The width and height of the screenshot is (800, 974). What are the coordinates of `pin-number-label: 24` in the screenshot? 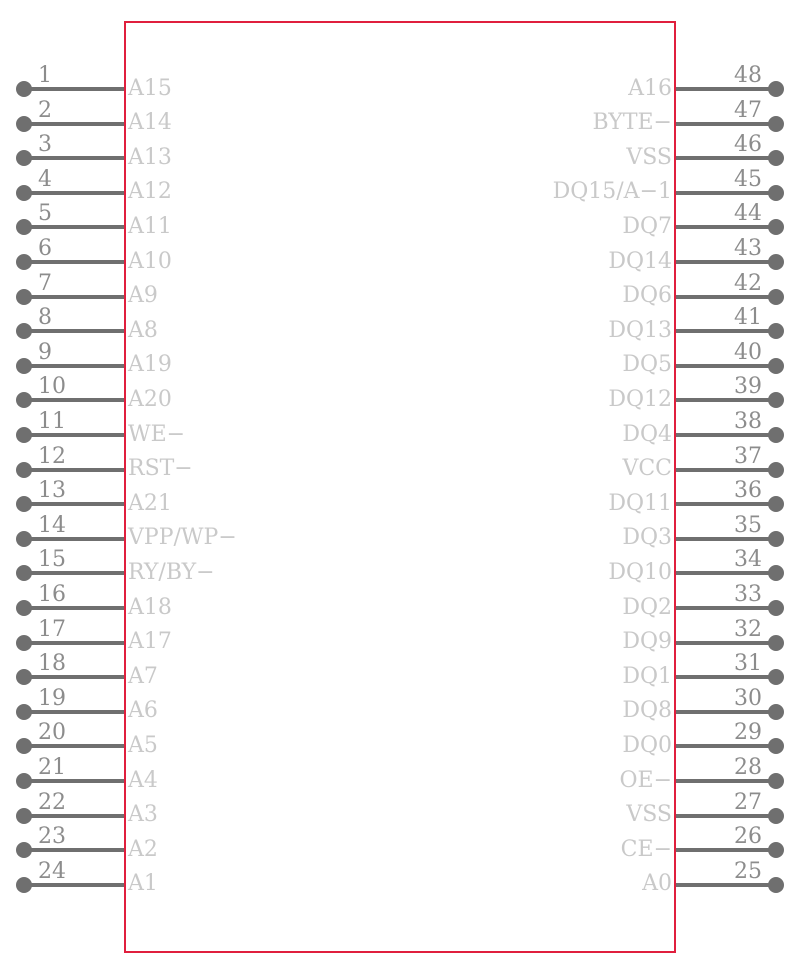 It's located at (52, 871).